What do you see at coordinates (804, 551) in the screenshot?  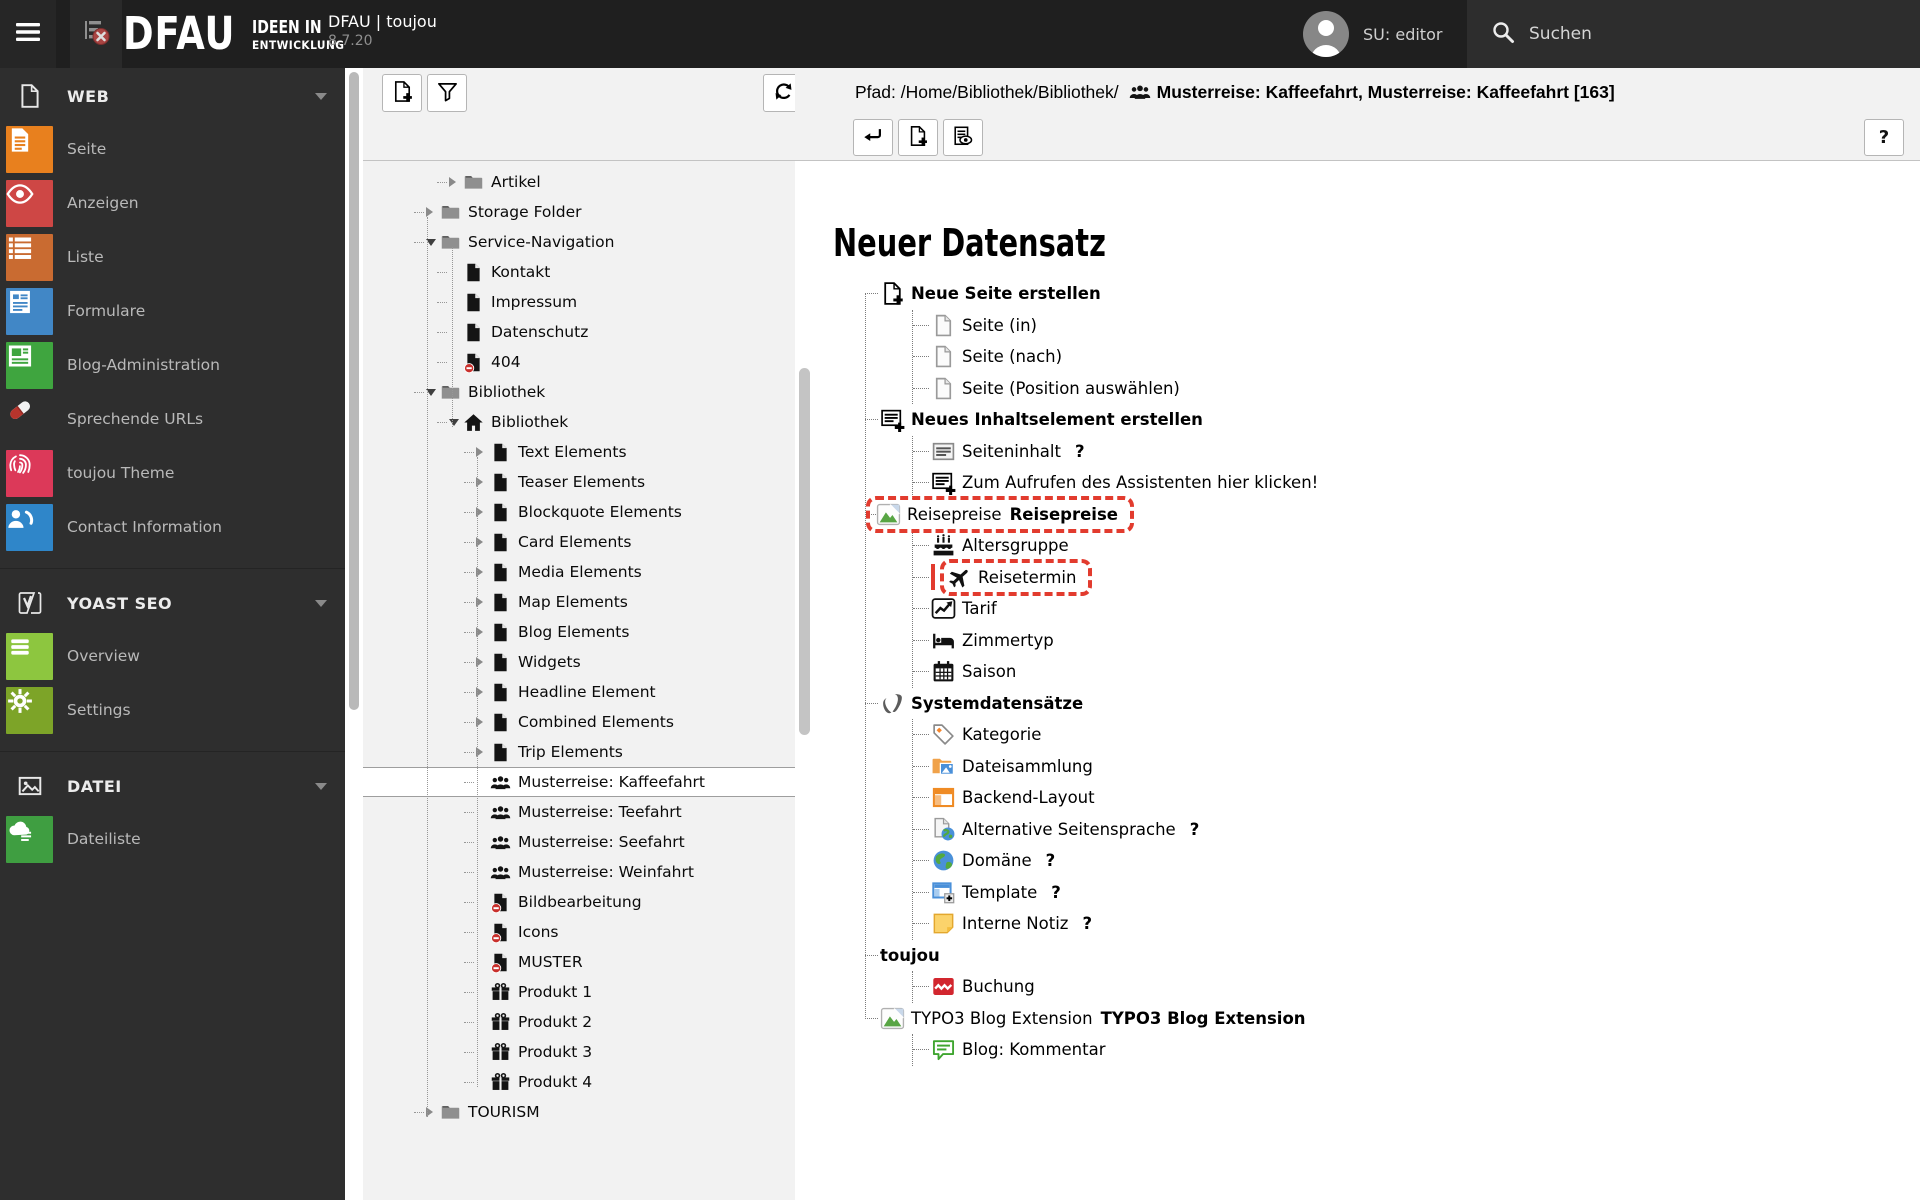 I see `content-scrollbar` at bounding box center [804, 551].